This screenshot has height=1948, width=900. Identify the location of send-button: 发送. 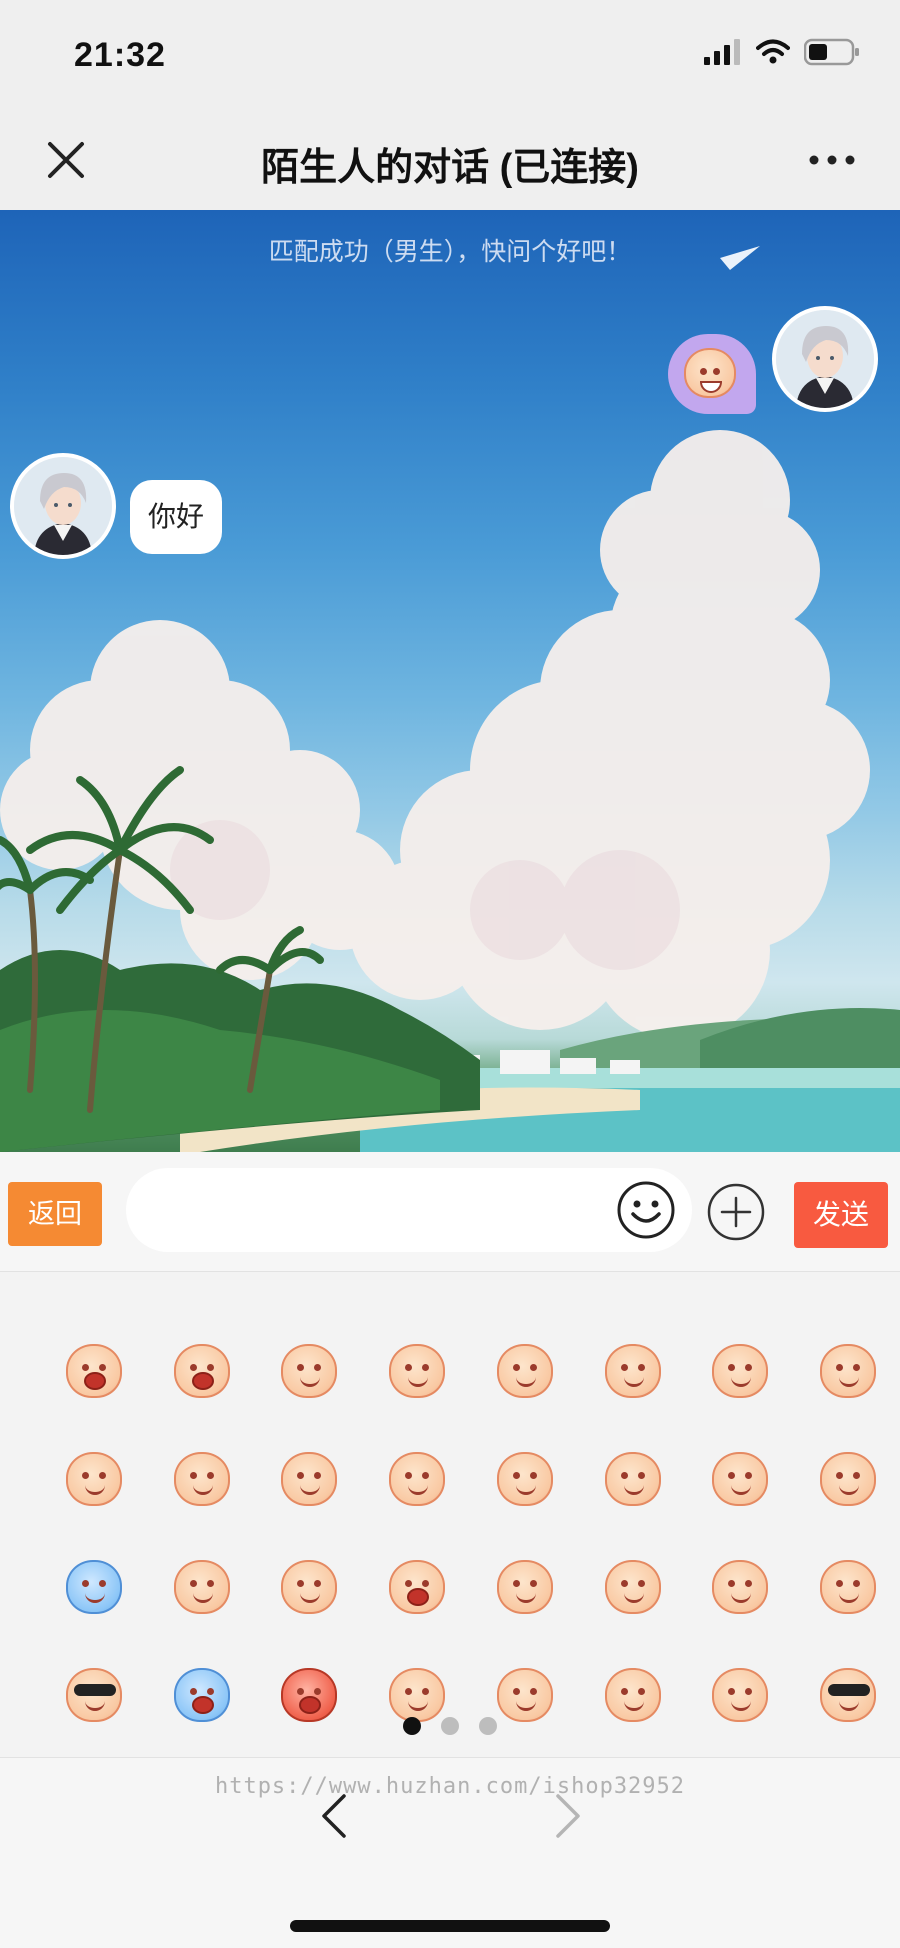
(841, 1215).